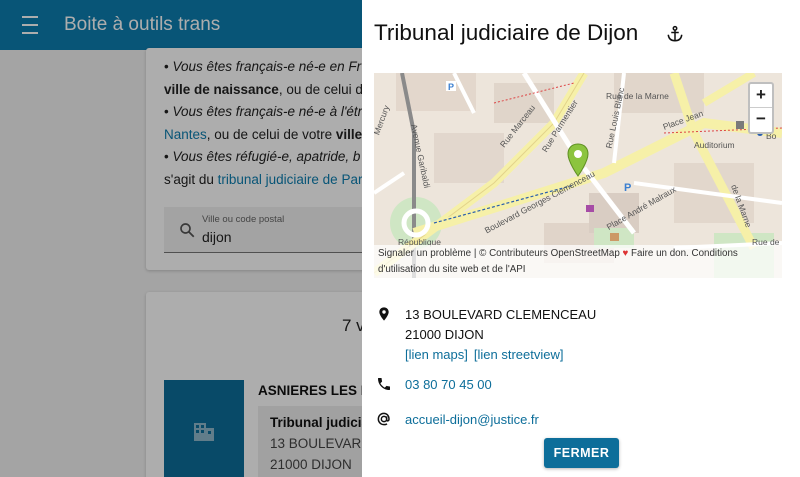 This screenshot has height=477, width=800. I want to click on terms-link: d'utilisation du site web et de l'API, so click(452, 269).